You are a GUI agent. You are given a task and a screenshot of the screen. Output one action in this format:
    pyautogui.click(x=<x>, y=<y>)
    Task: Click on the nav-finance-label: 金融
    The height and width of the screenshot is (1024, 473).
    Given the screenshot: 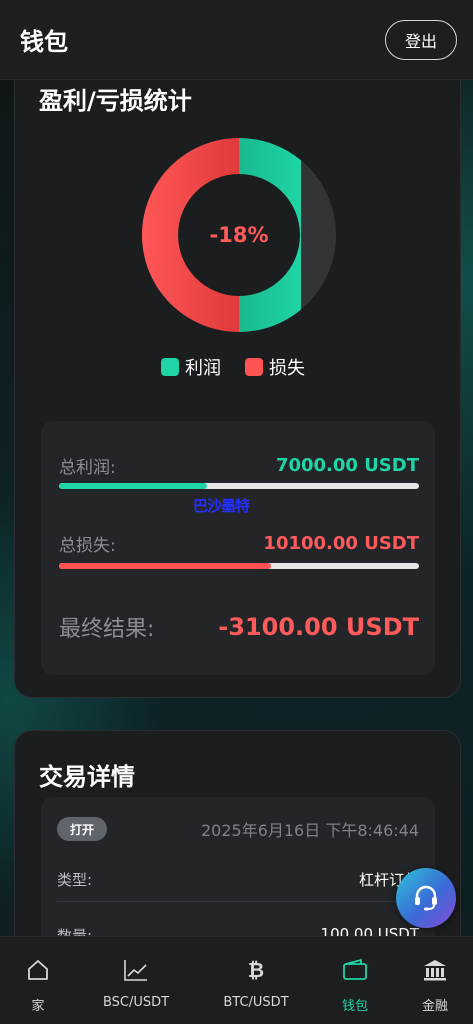 What is the action you would take?
    pyautogui.click(x=434, y=1006)
    